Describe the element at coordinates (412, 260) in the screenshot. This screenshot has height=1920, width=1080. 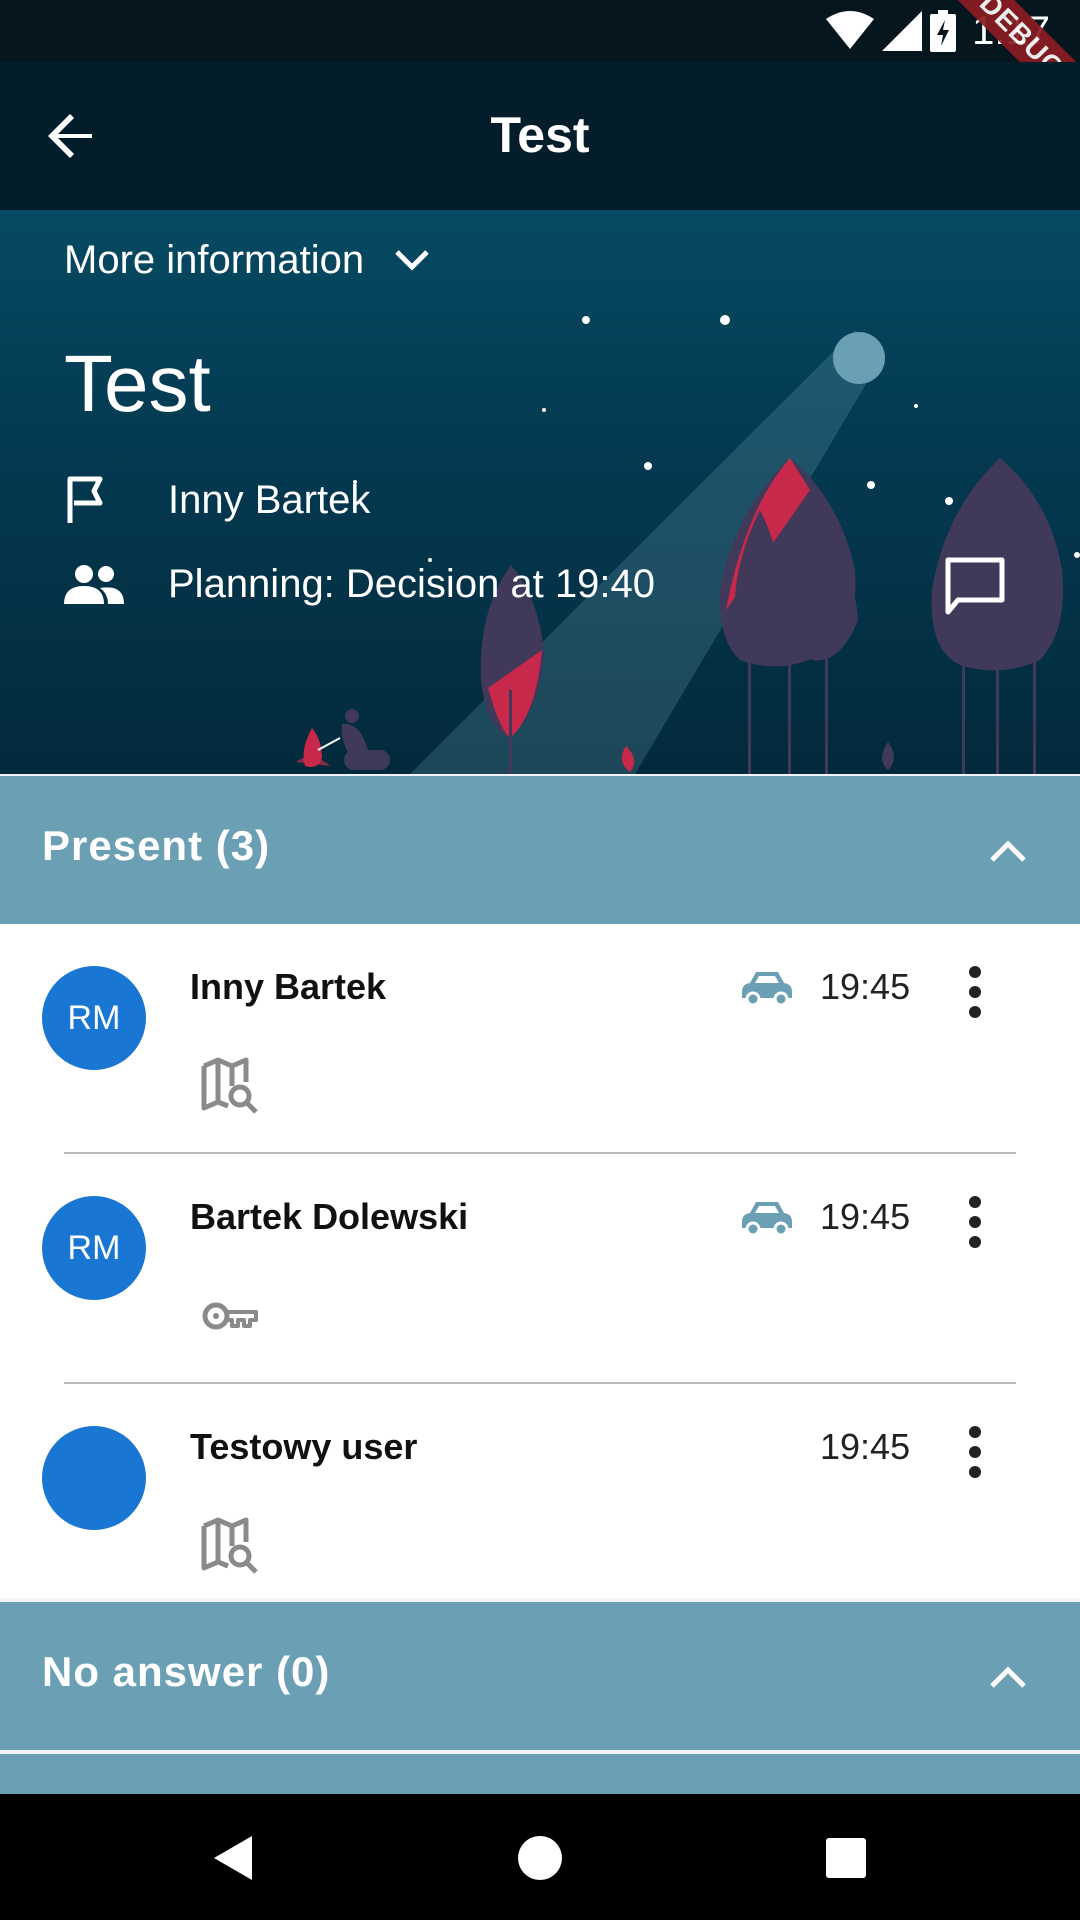
I see `chevron-down-icon` at that location.